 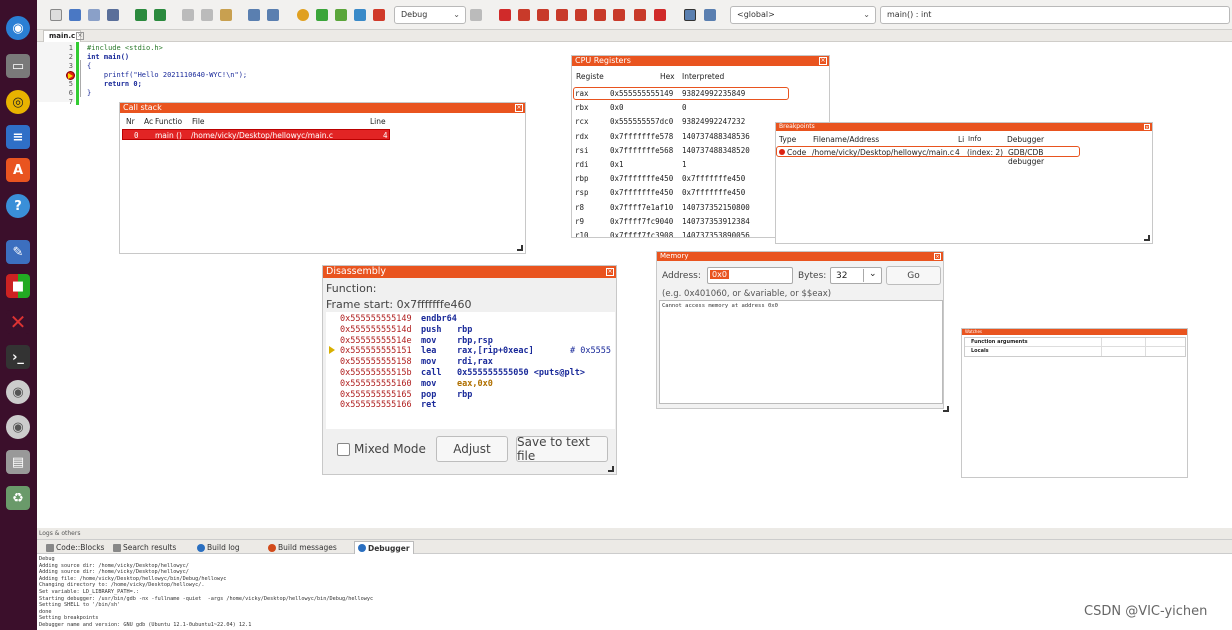 What do you see at coordinates (141, 15) in the screenshot?
I see `undo-icon` at bounding box center [141, 15].